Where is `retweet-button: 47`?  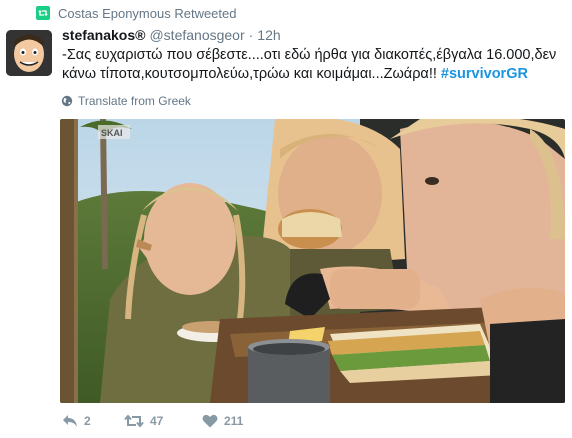
retweet-button: 47 is located at coordinates (163, 421).